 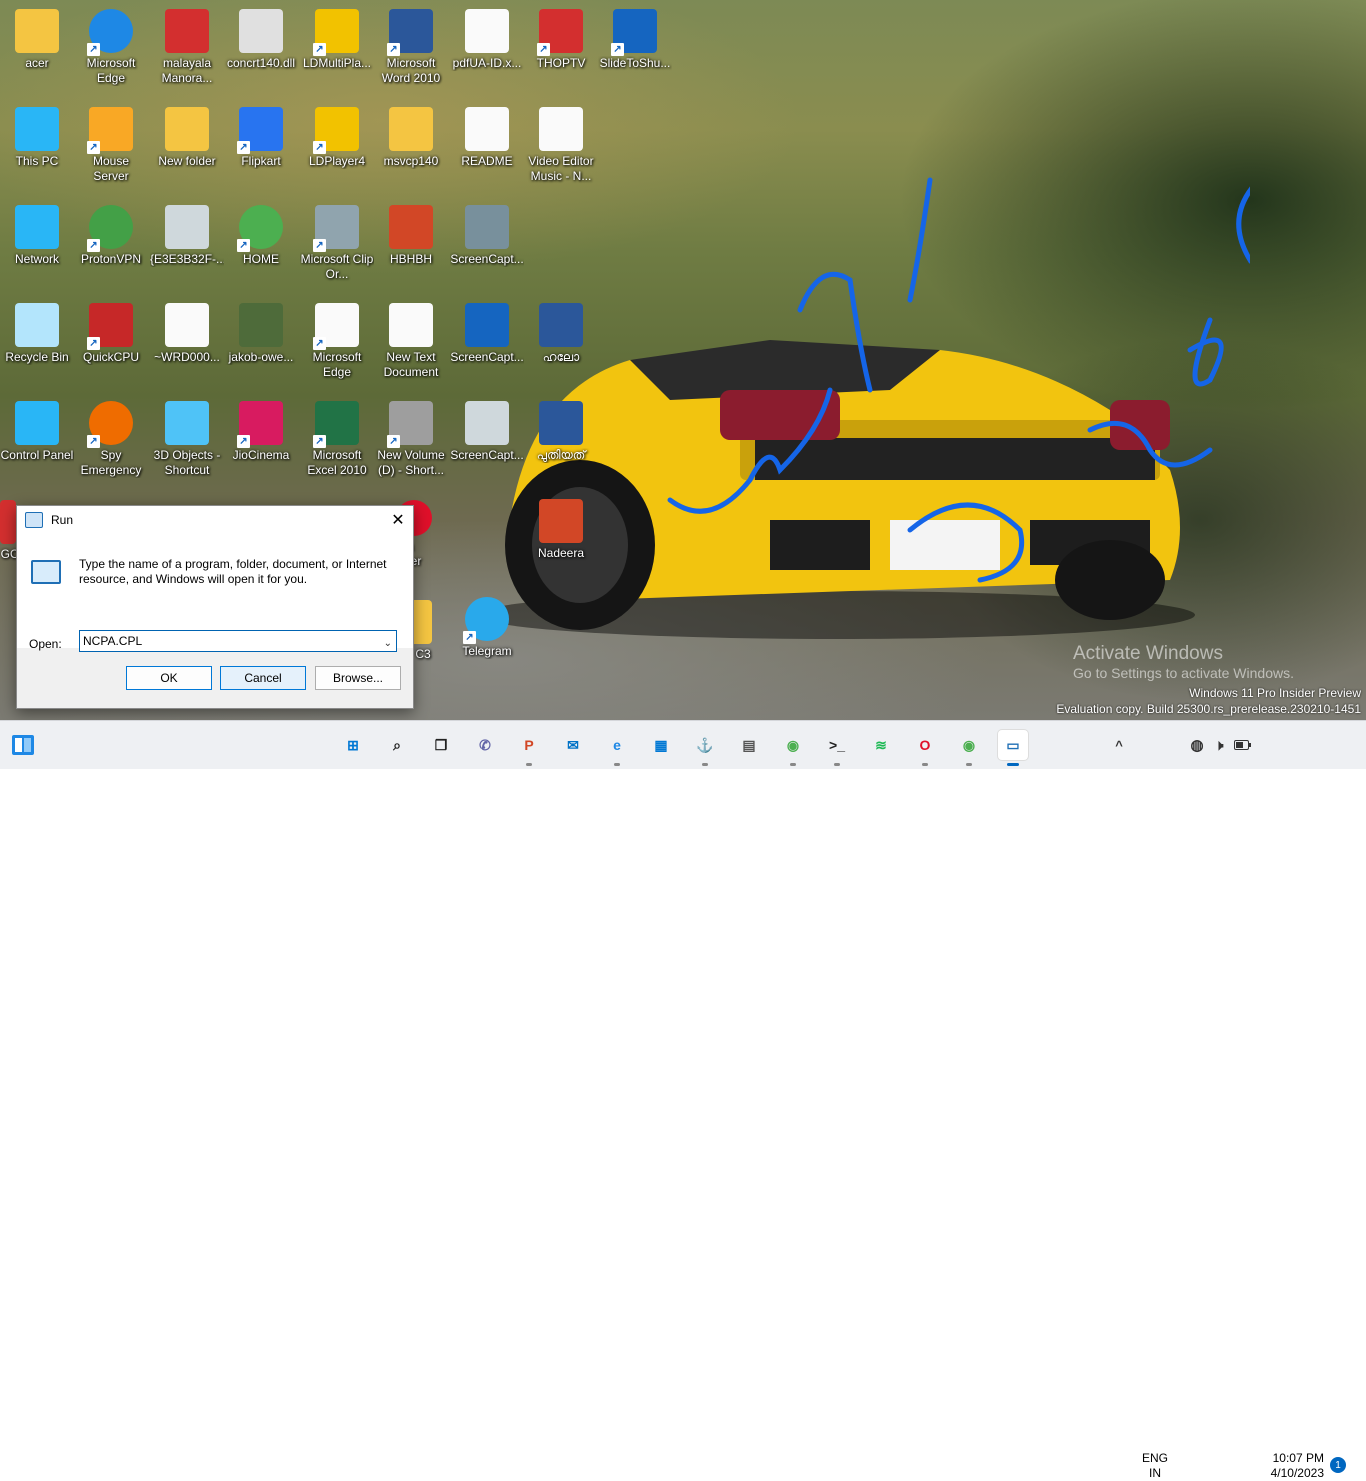 What do you see at coordinates (215, 520) in the screenshot?
I see `run-dialog-titlebar: Run ✕` at bounding box center [215, 520].